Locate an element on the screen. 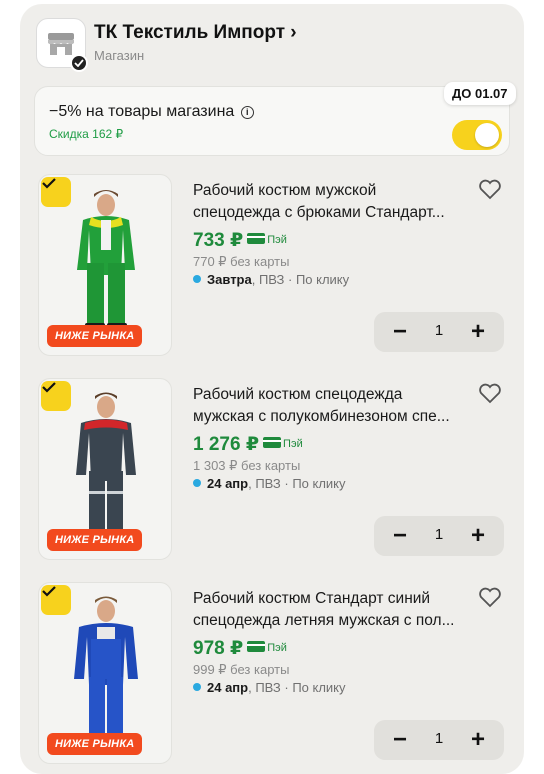 The height and width of the screenshot is (774, 544). product-price: 733 ₽ Пэй is located at coordinates (240, 240).